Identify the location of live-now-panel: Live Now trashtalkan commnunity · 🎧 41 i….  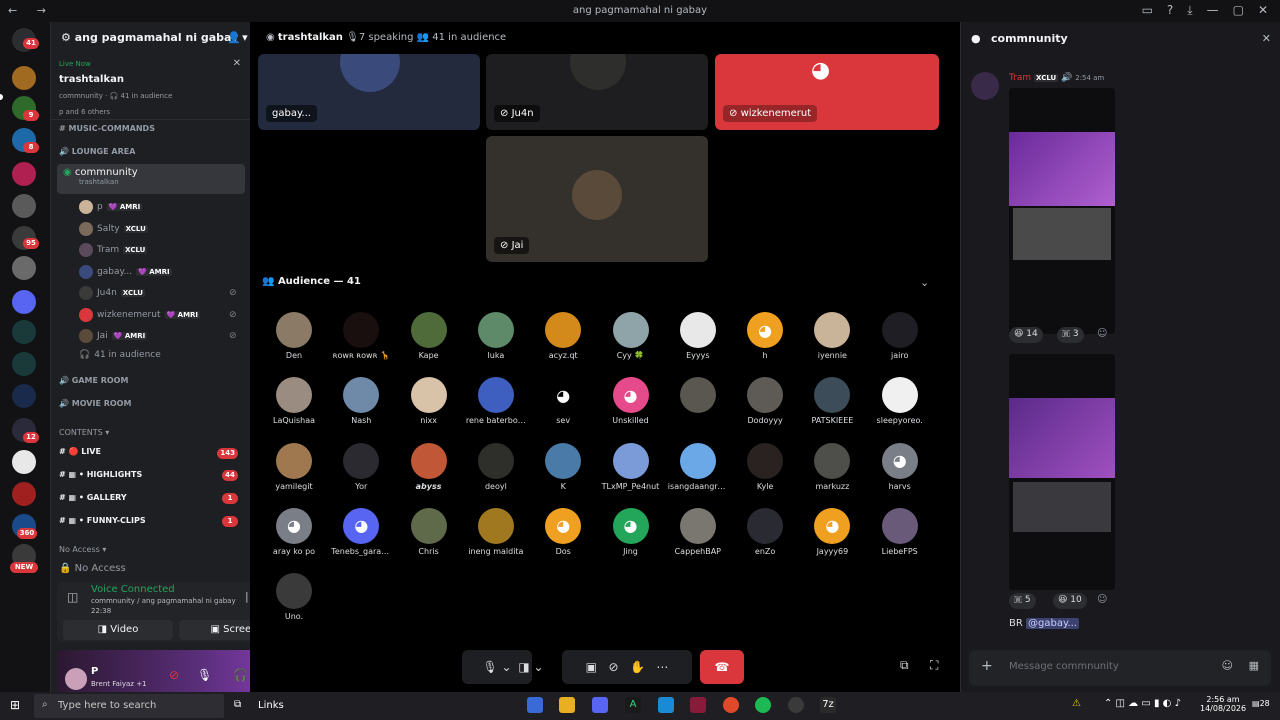
(151, 87).